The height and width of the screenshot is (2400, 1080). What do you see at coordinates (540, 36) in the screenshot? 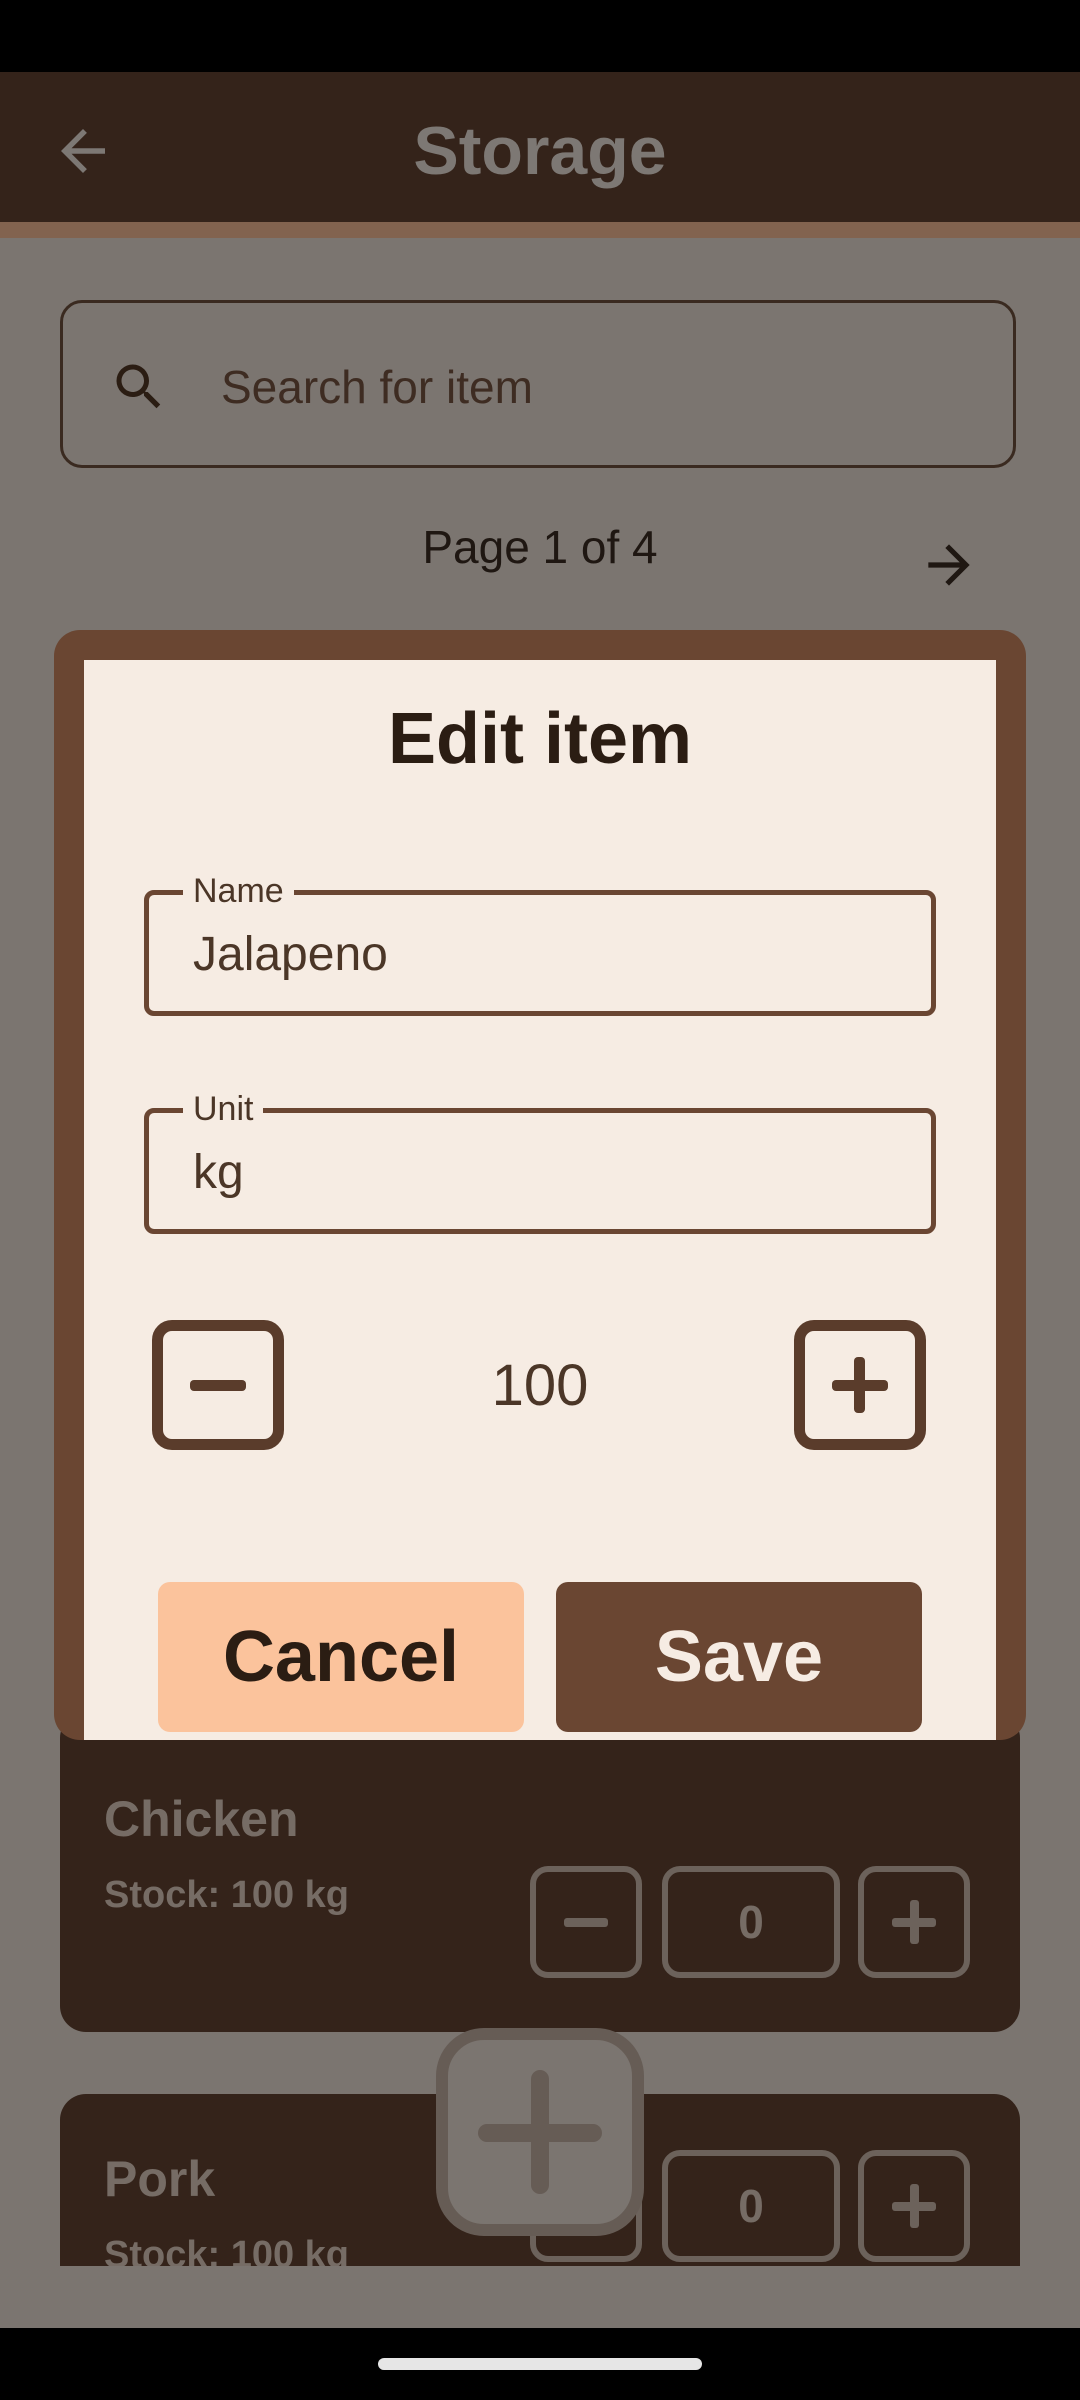
I see `status-bar` at bounding box center [540, 36].